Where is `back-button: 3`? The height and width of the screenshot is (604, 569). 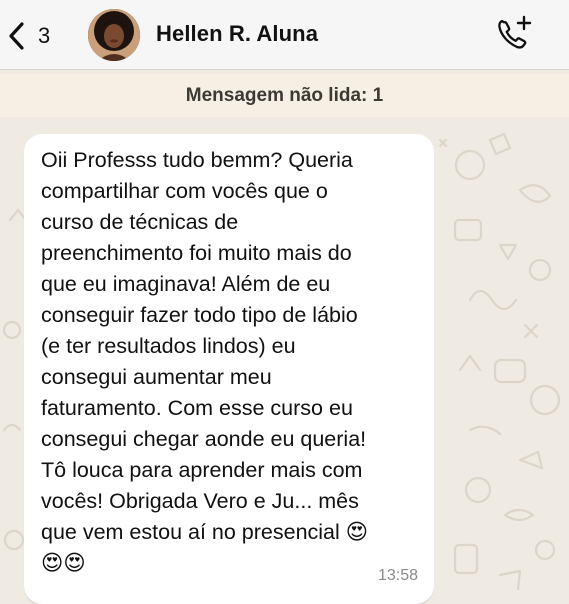 back-button: 3 is located at coordinates (28, 36).